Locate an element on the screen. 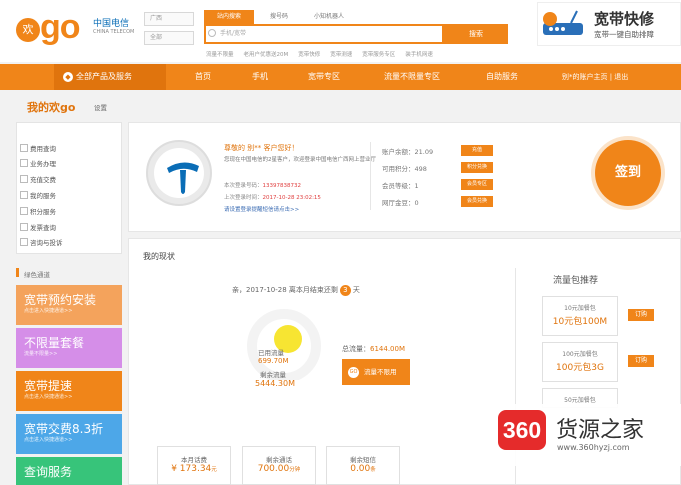 The height and width of the screenshot is (485, 681). banner-title: 宽带预约安装 is located at coordinates (60, 300).